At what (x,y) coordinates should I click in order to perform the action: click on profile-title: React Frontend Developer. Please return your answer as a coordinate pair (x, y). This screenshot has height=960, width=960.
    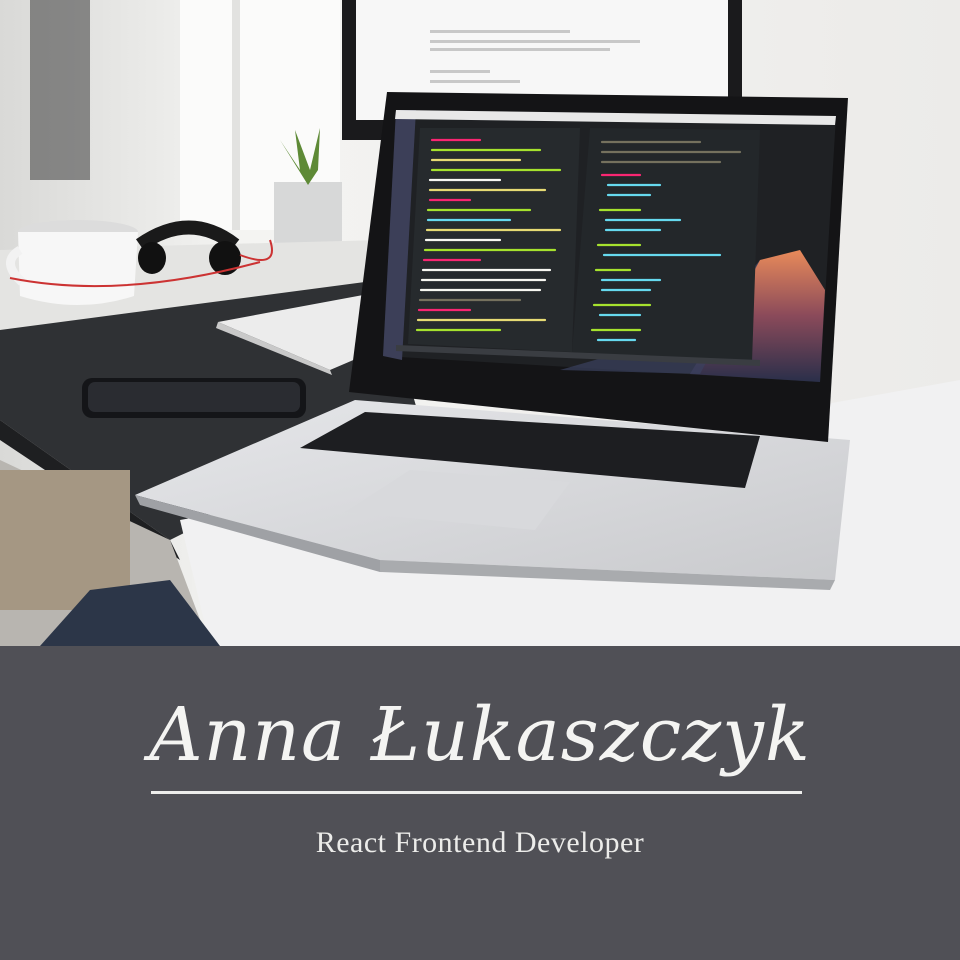
    Looking at the image, I should click on (480, 842).